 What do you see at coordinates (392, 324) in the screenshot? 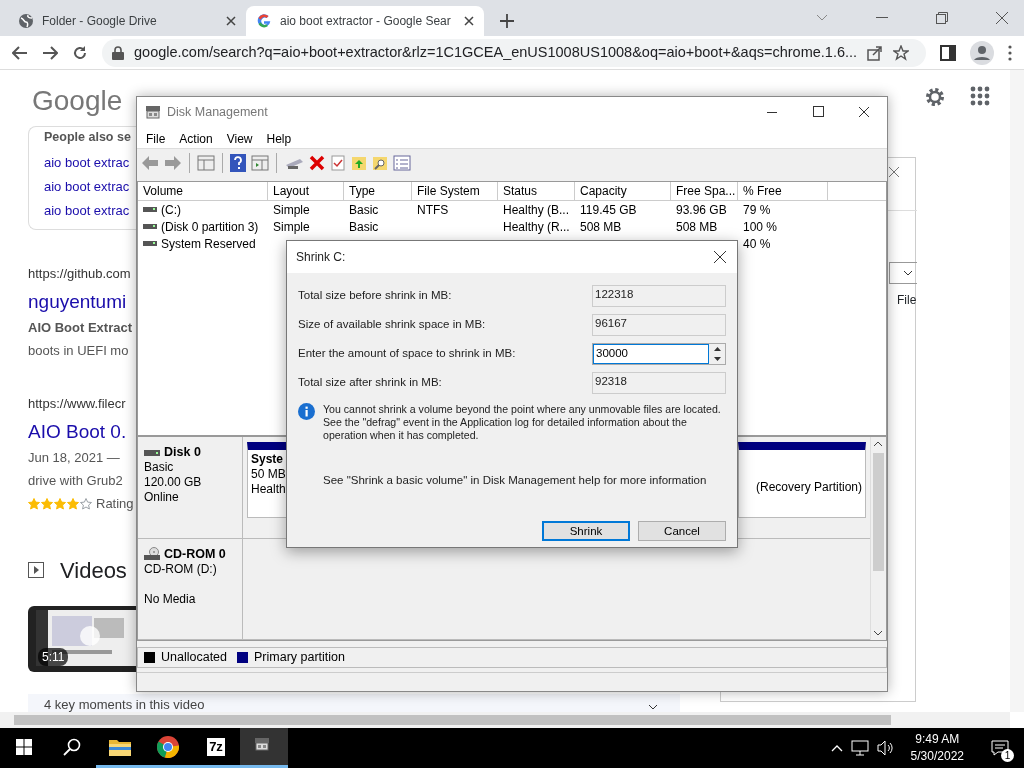
I see `field-label: Size of available shrink space in MB:` at bounding box center [392, 324].